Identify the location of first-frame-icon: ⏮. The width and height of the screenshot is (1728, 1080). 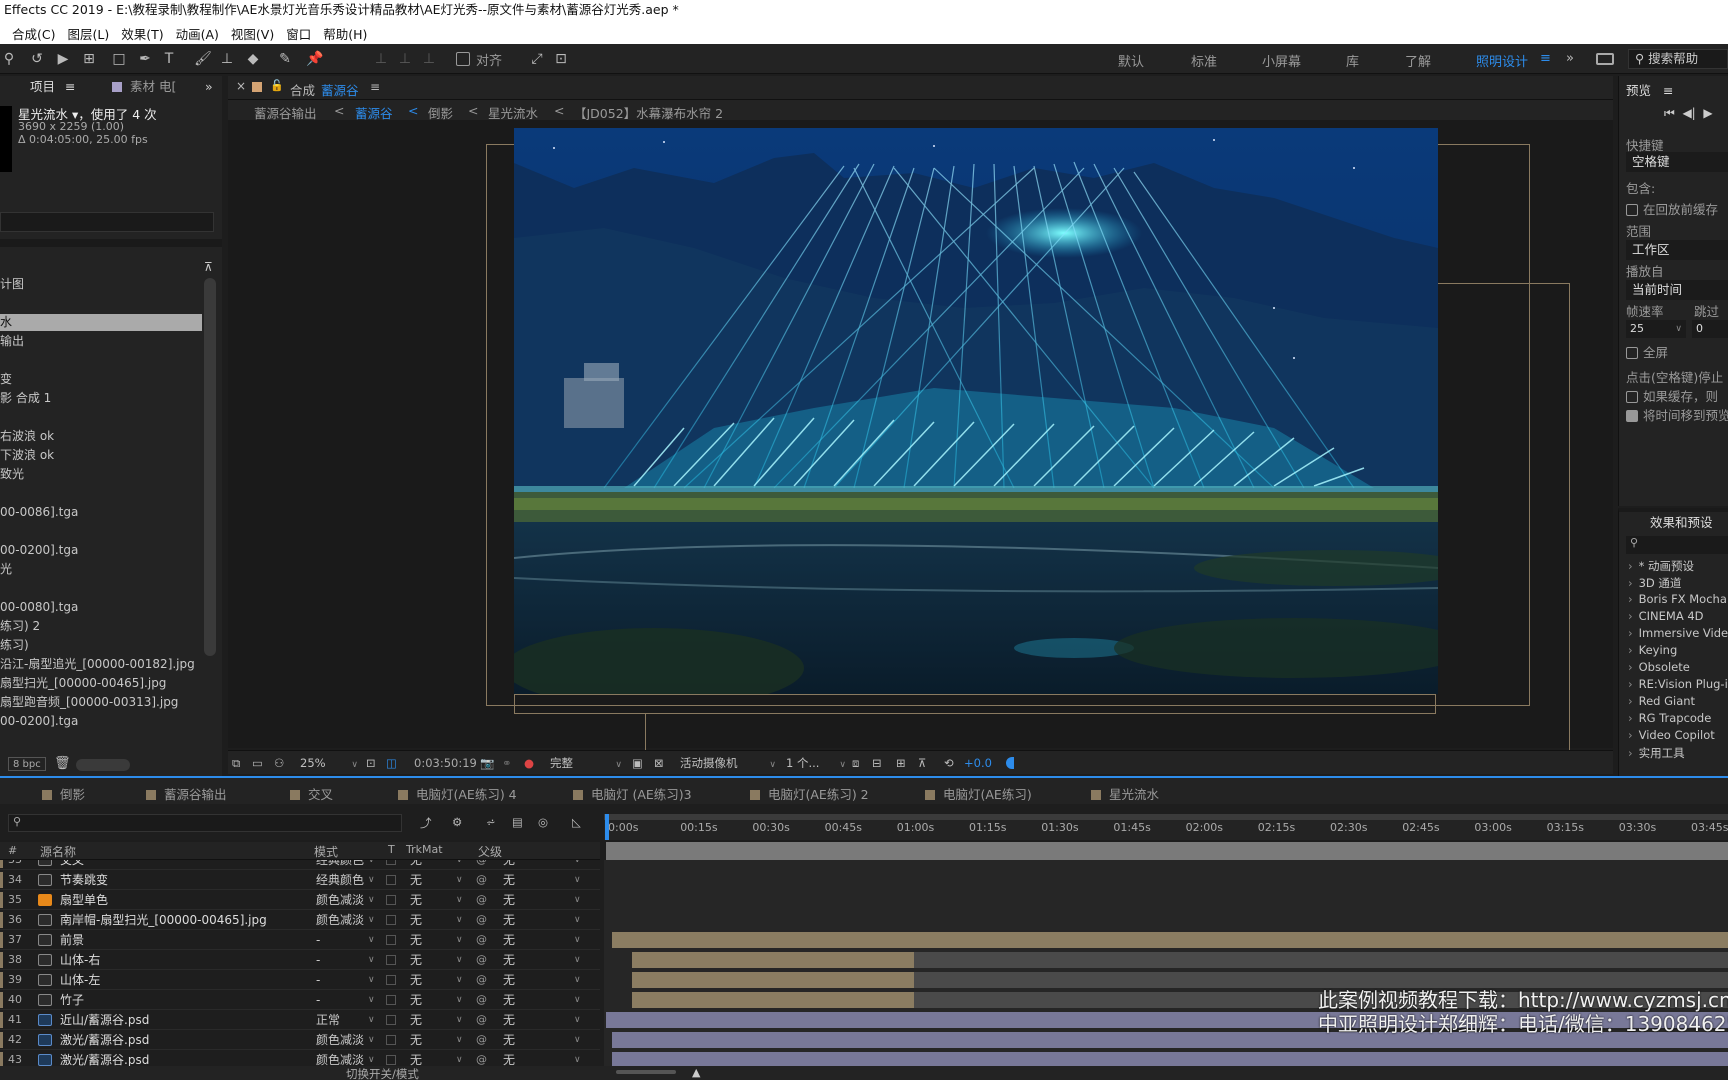
(1669, 113).